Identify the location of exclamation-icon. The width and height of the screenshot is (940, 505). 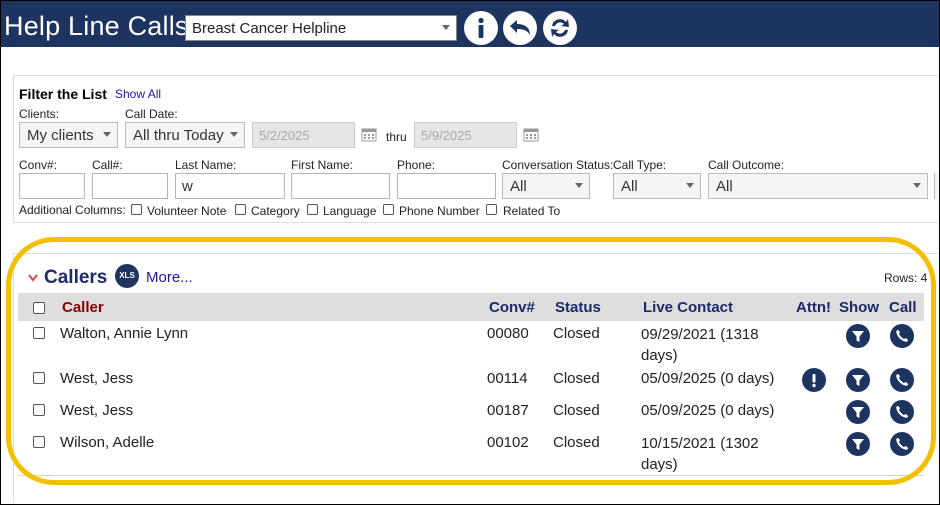
(814, 381).